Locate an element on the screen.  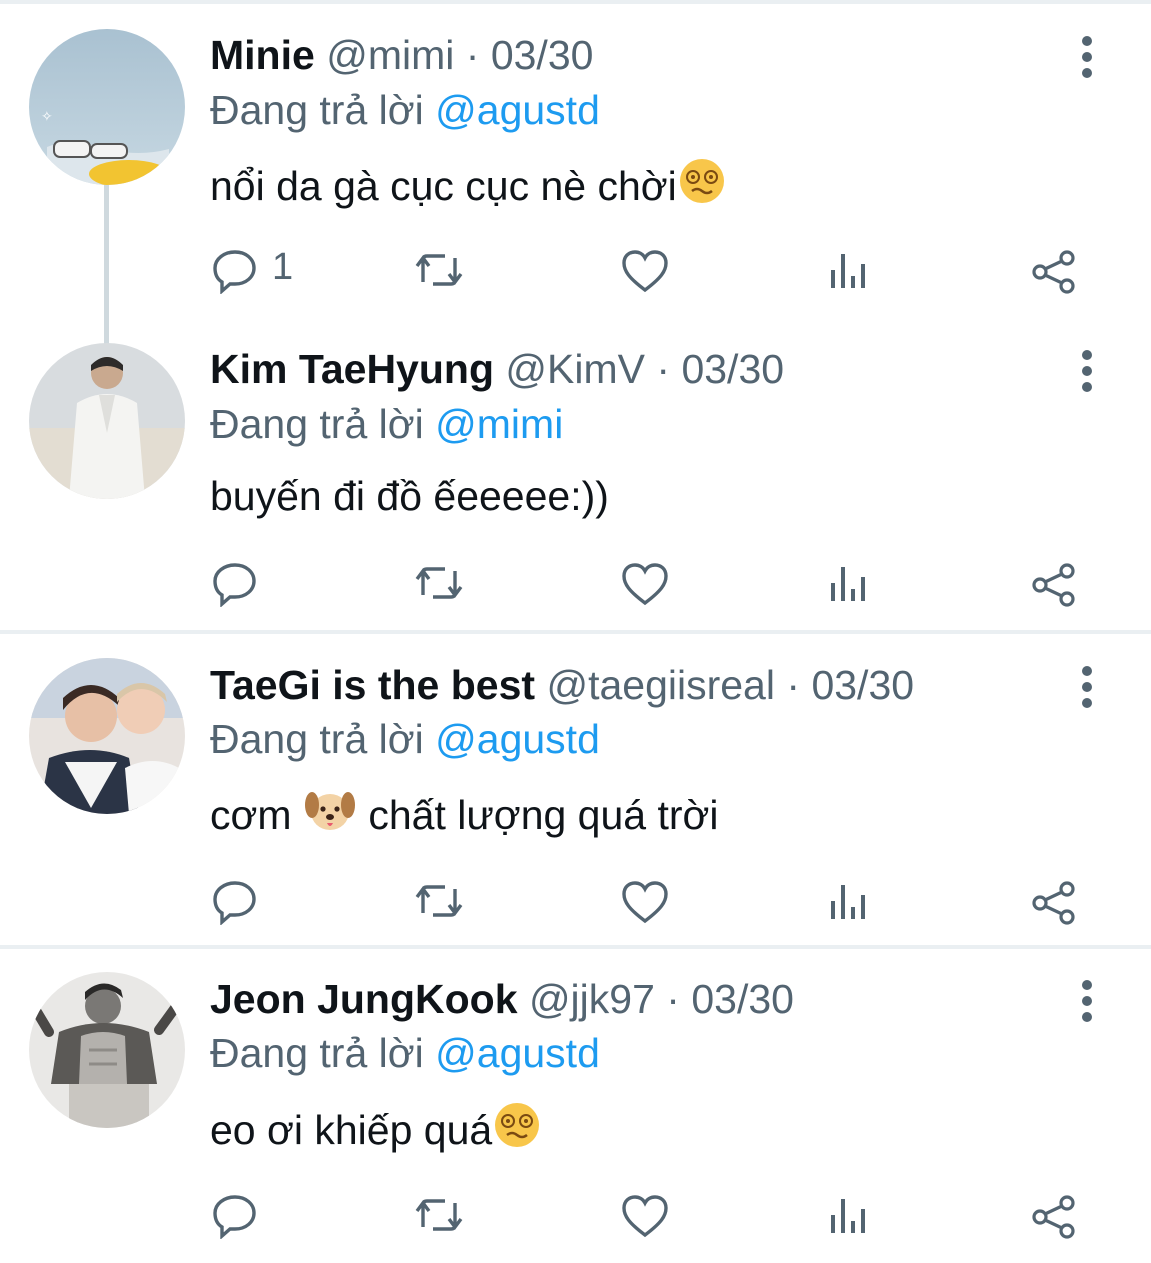
tweet-text: buyến đi đồ ếeeeee:)) is located at coordinates (409, 496).